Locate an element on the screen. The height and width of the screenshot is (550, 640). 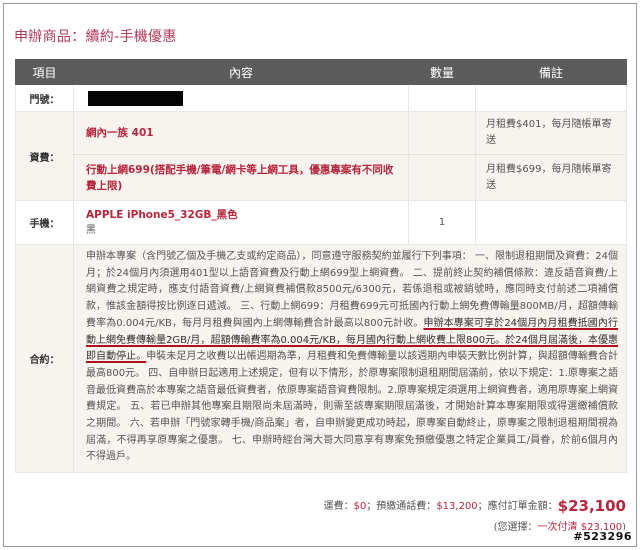
plan-voice-name: 網內一族 401 is located at coordinates (120, 133).